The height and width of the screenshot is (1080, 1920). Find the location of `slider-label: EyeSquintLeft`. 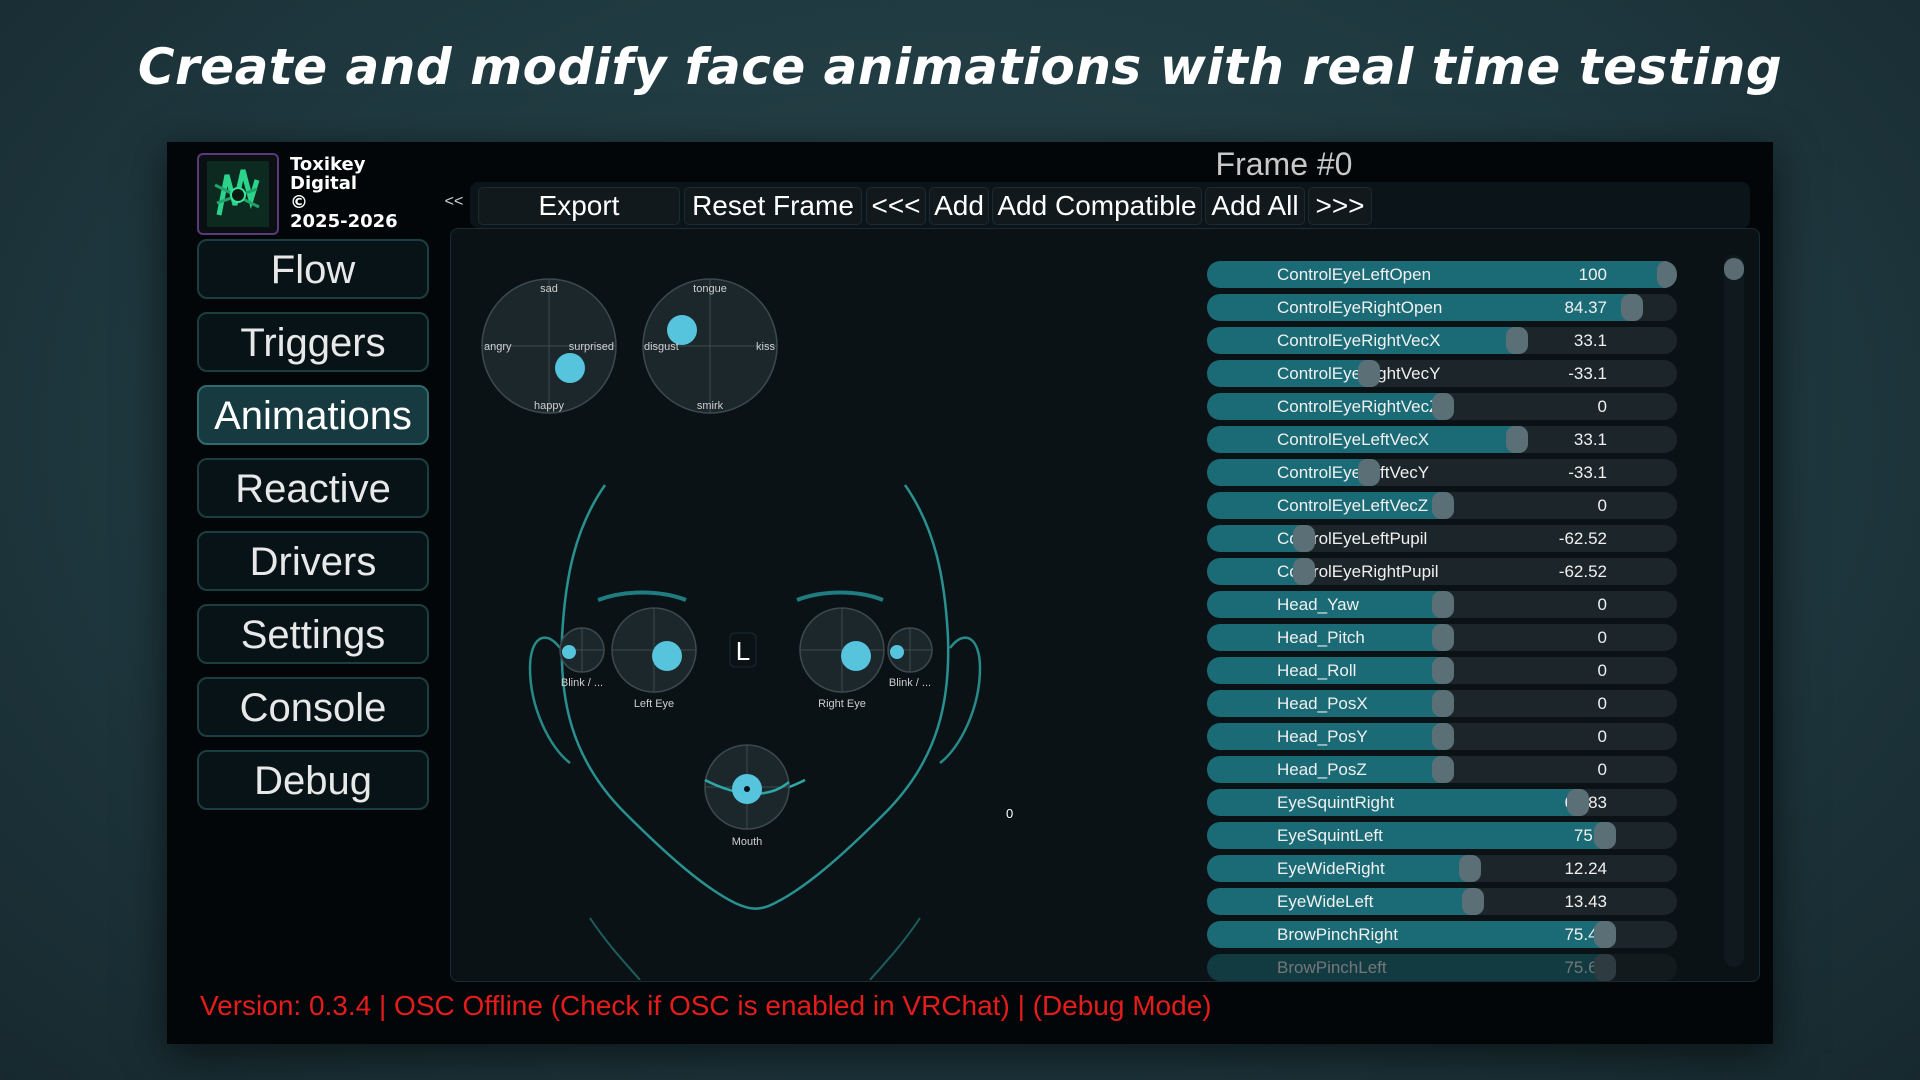

slider-label: EyeSquintLeft is located at coordinates (1330, 835).